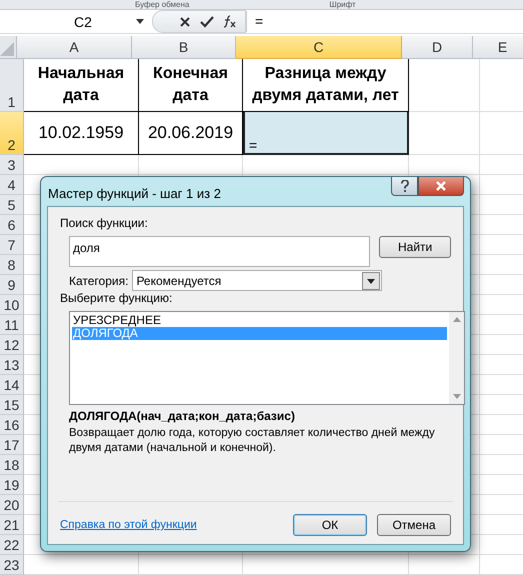 The height and width of the screenshot is (575, 523). Describe the element at coordinates (257, 280) in the screenshot. I see `category-dropdown: Рекомендуется` at that location.